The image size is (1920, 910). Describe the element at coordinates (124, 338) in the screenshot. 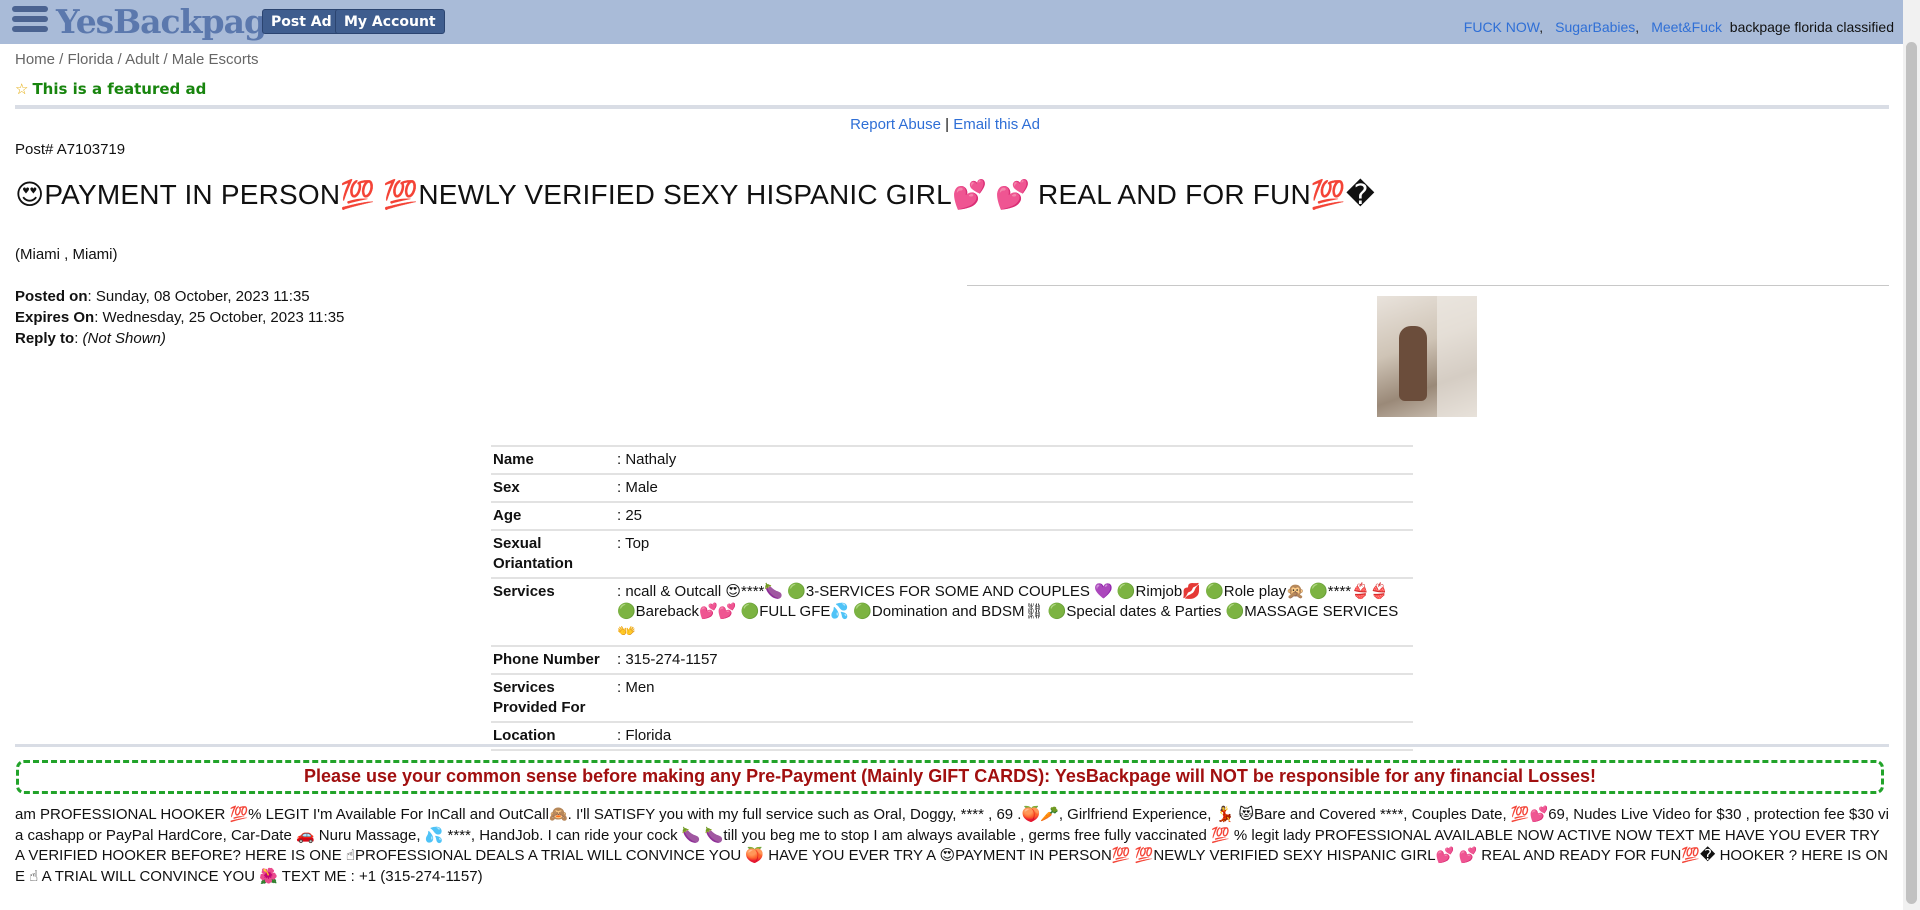

I see `reply-value: (Not Shown)` at that location.